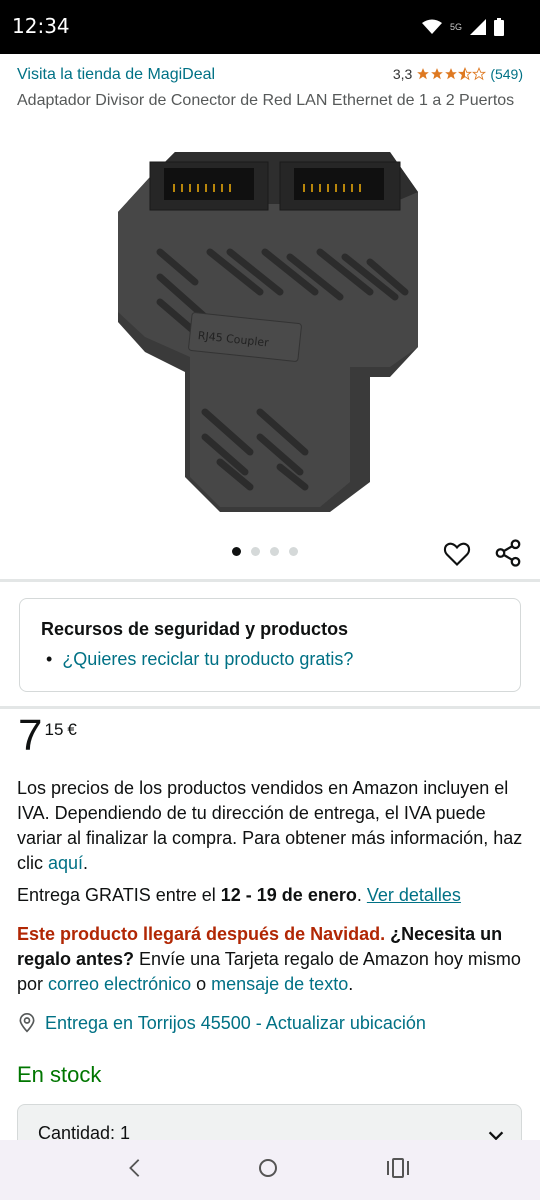  What do you see at coordinates (270, 27) in the screenshot?
I see `status-bar: 12:34 5G` at bounding box center [270, 27].